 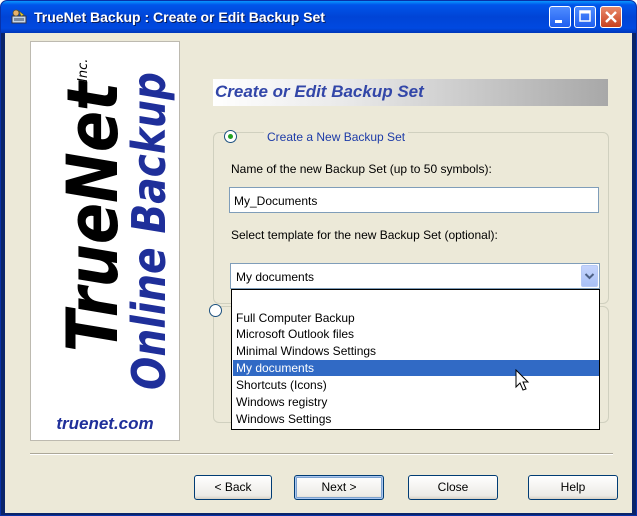 I want to click on maximize-icon, so click(x=585, y=16).